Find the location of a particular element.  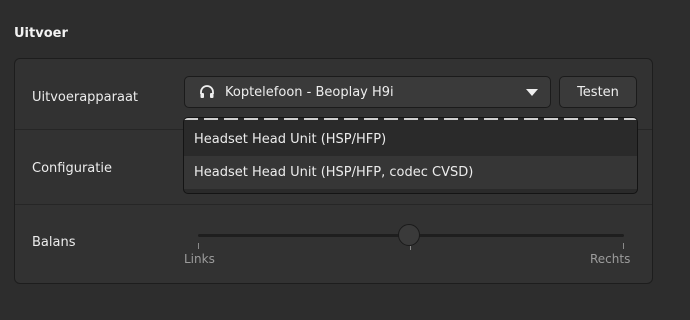

balance-slider-handle is located at coordinates (409, 235).